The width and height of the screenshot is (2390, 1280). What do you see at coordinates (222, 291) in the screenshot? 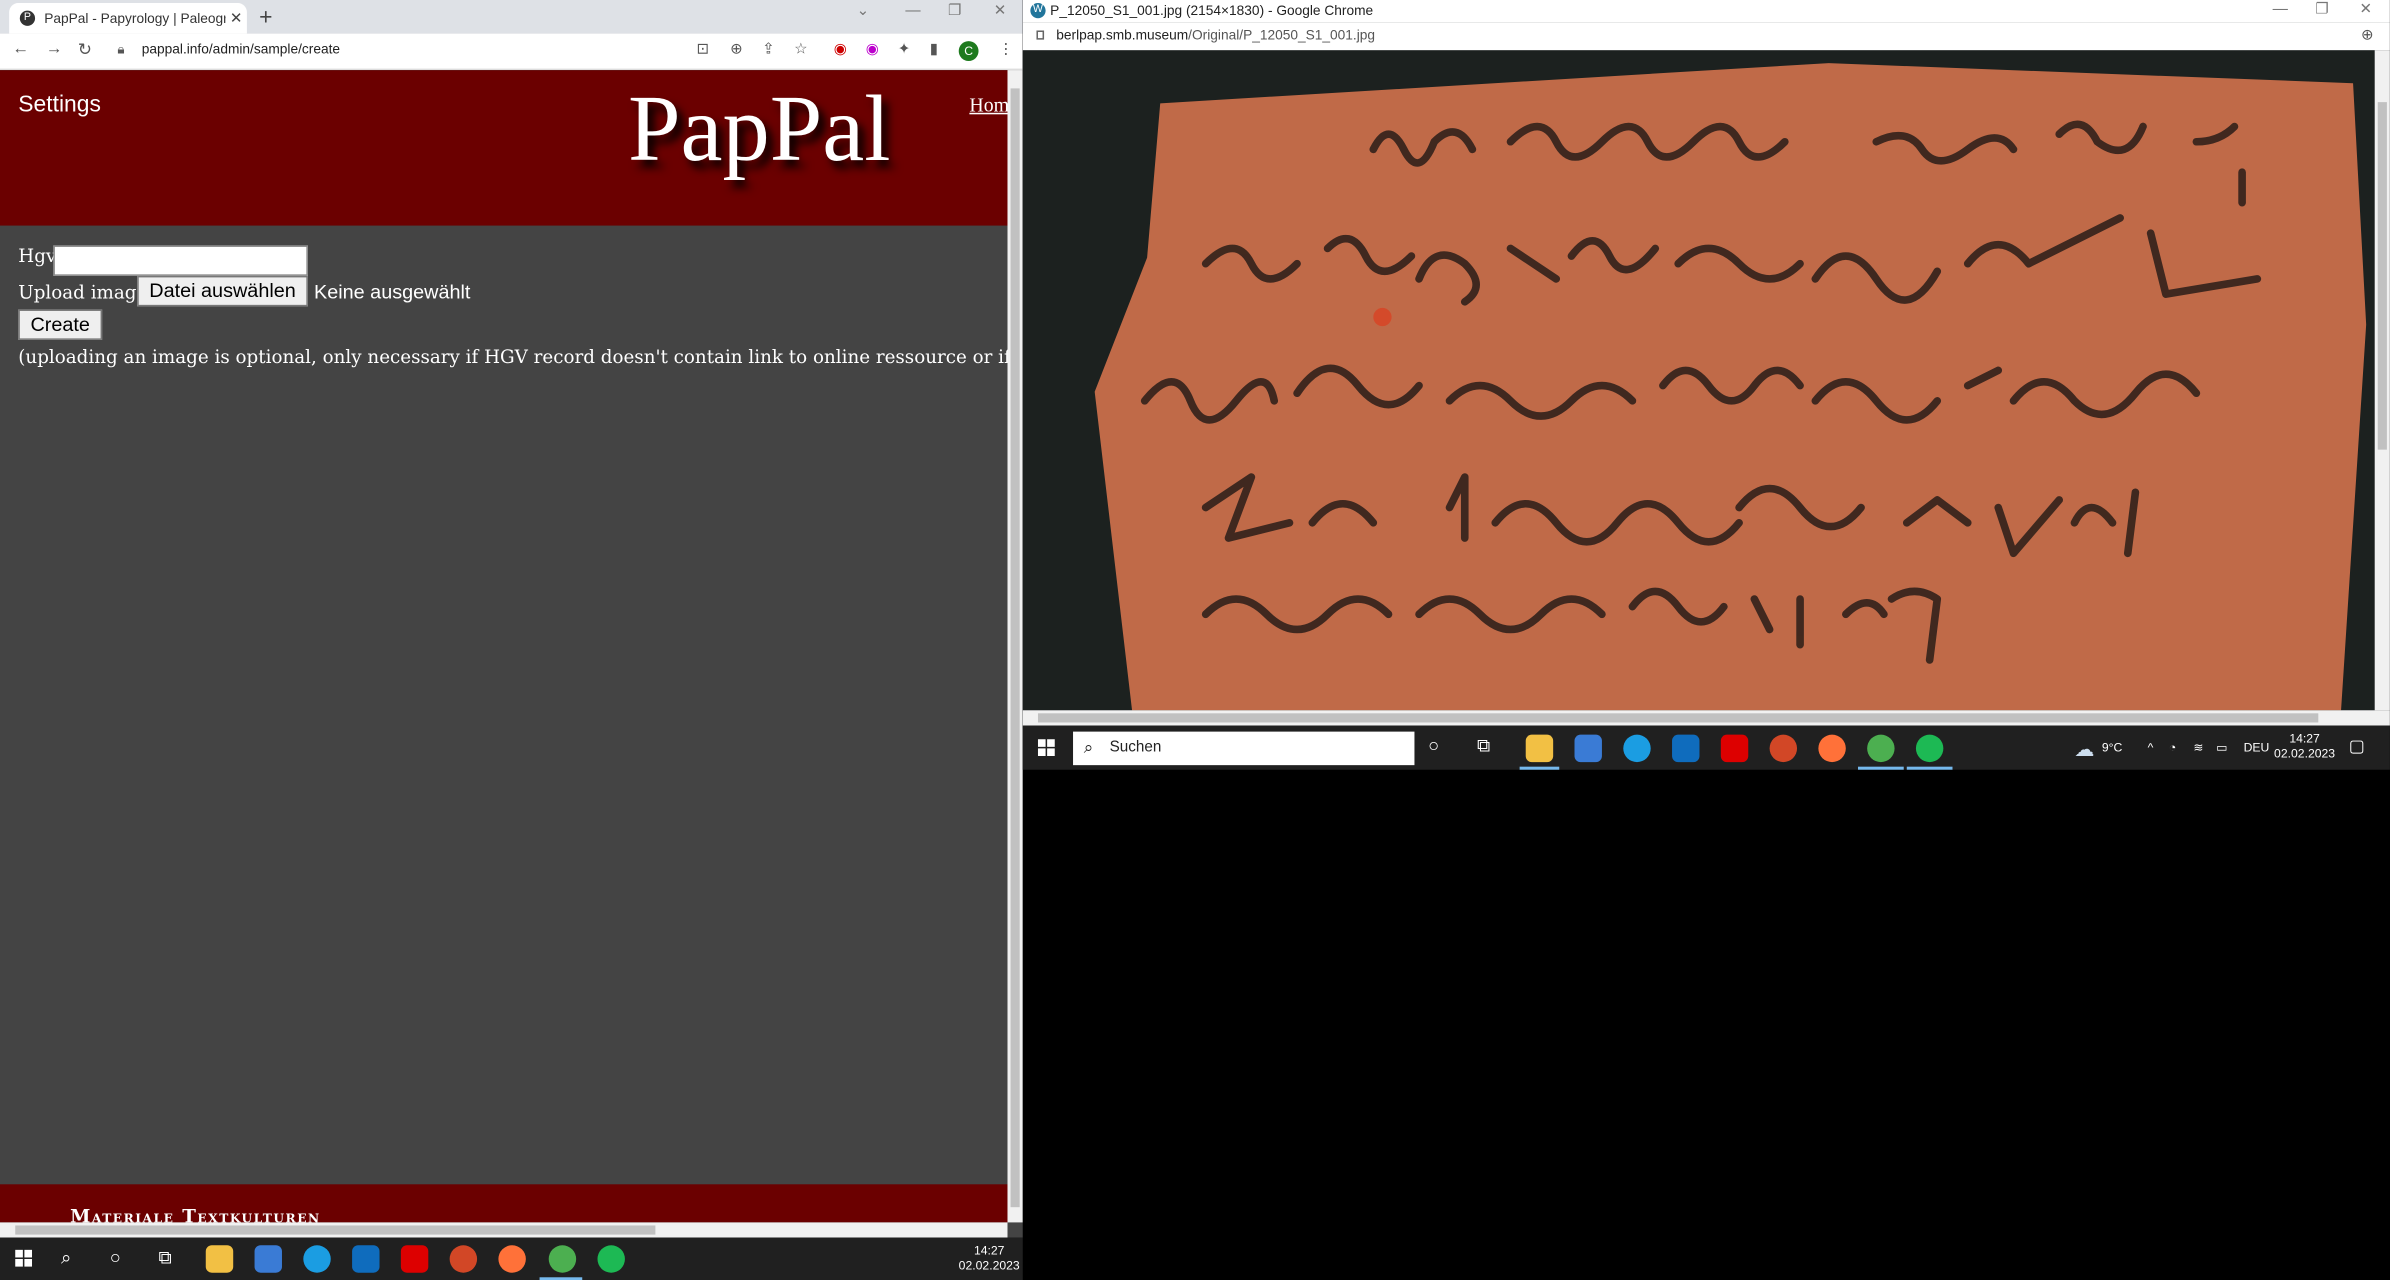
I see `choose-file-button: Datei auswählen` at bounding box center [222, 291].